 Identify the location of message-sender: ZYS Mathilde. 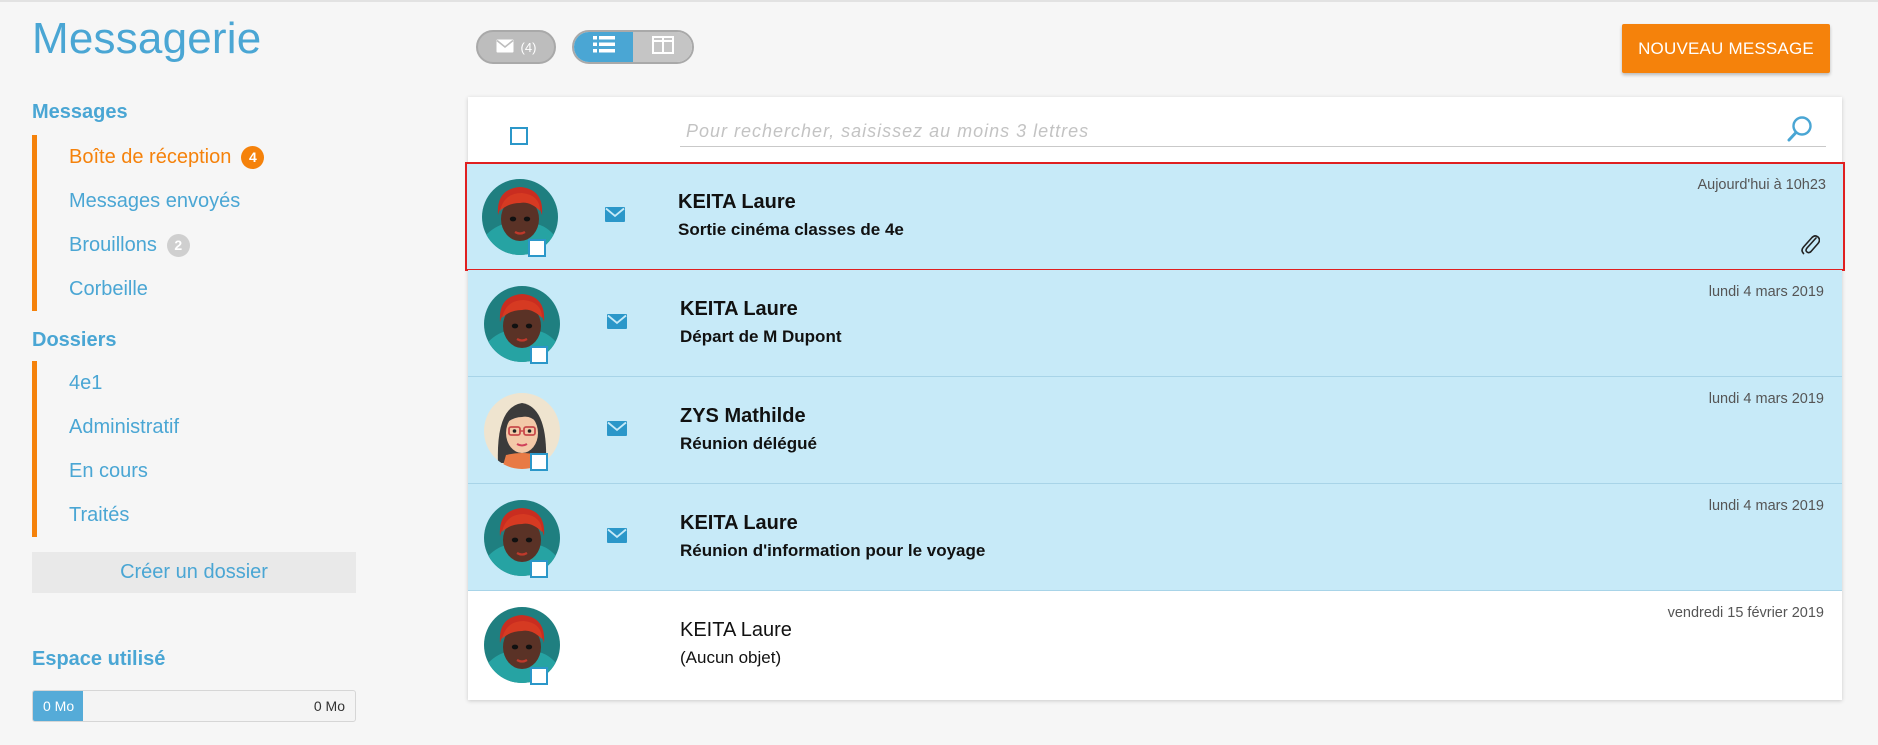
(743, 416).